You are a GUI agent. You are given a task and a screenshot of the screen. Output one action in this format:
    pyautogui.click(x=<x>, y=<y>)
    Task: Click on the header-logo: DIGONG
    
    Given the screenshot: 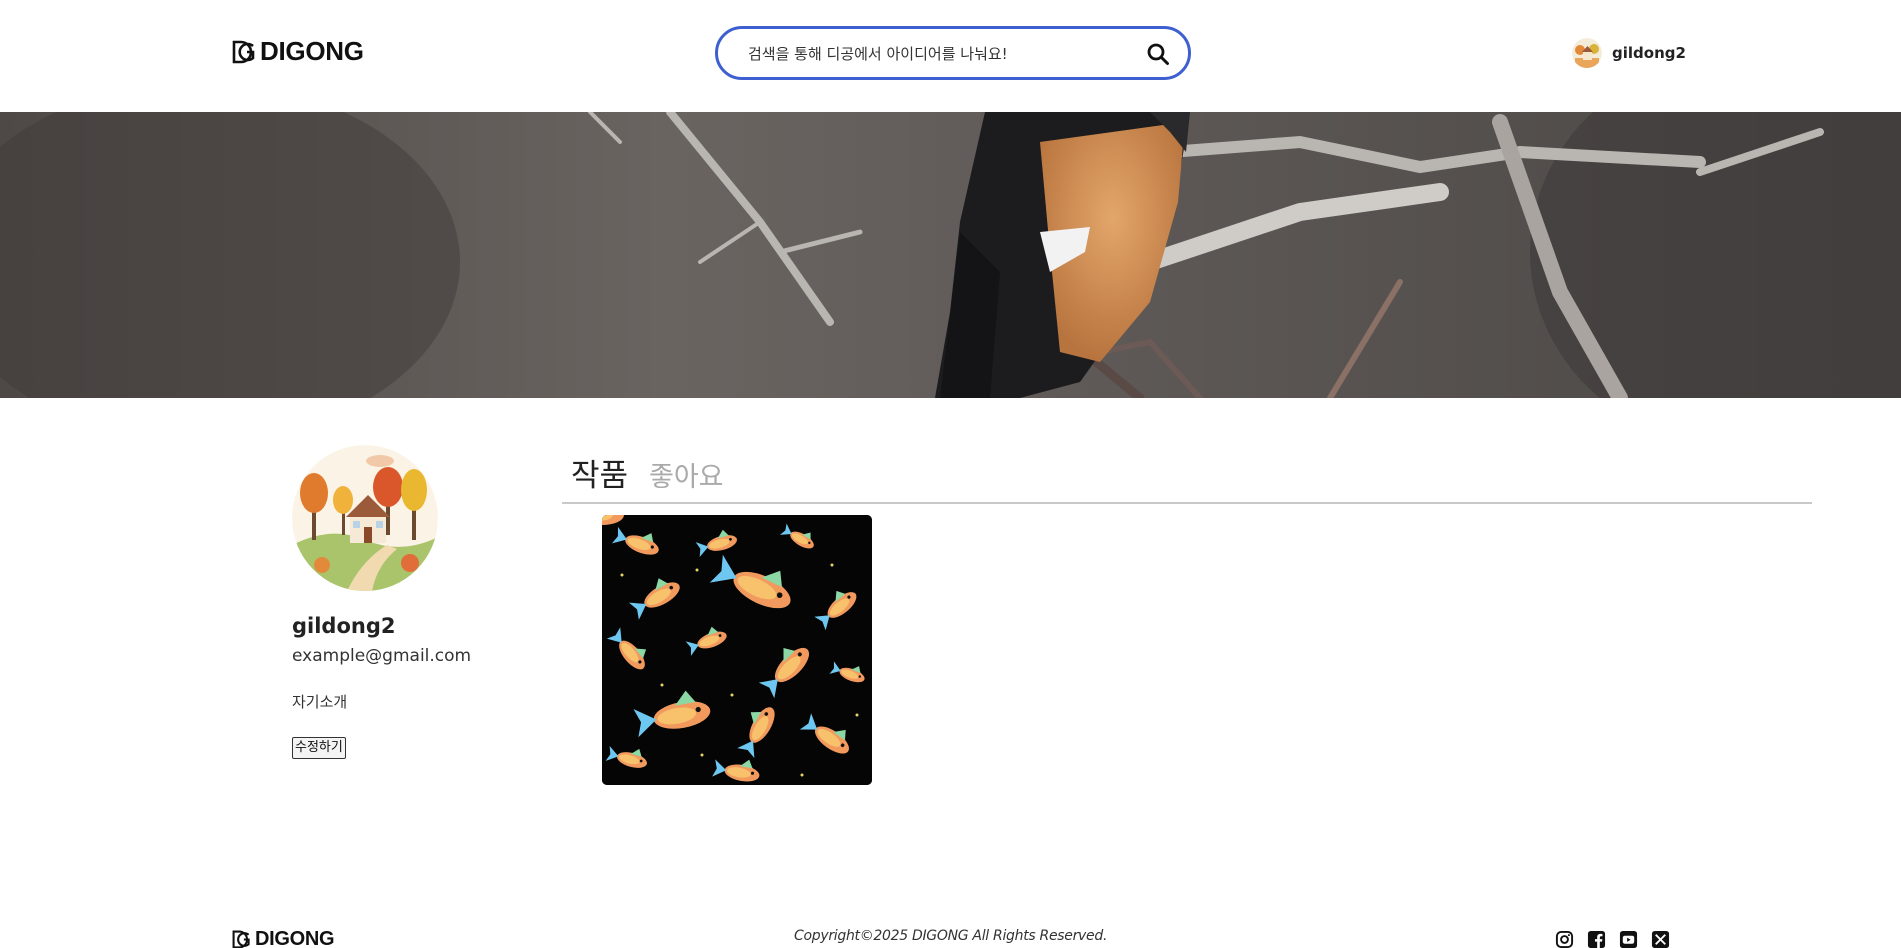 What is the action you would take?
    pyautogui.click(x=298, y=51)
    